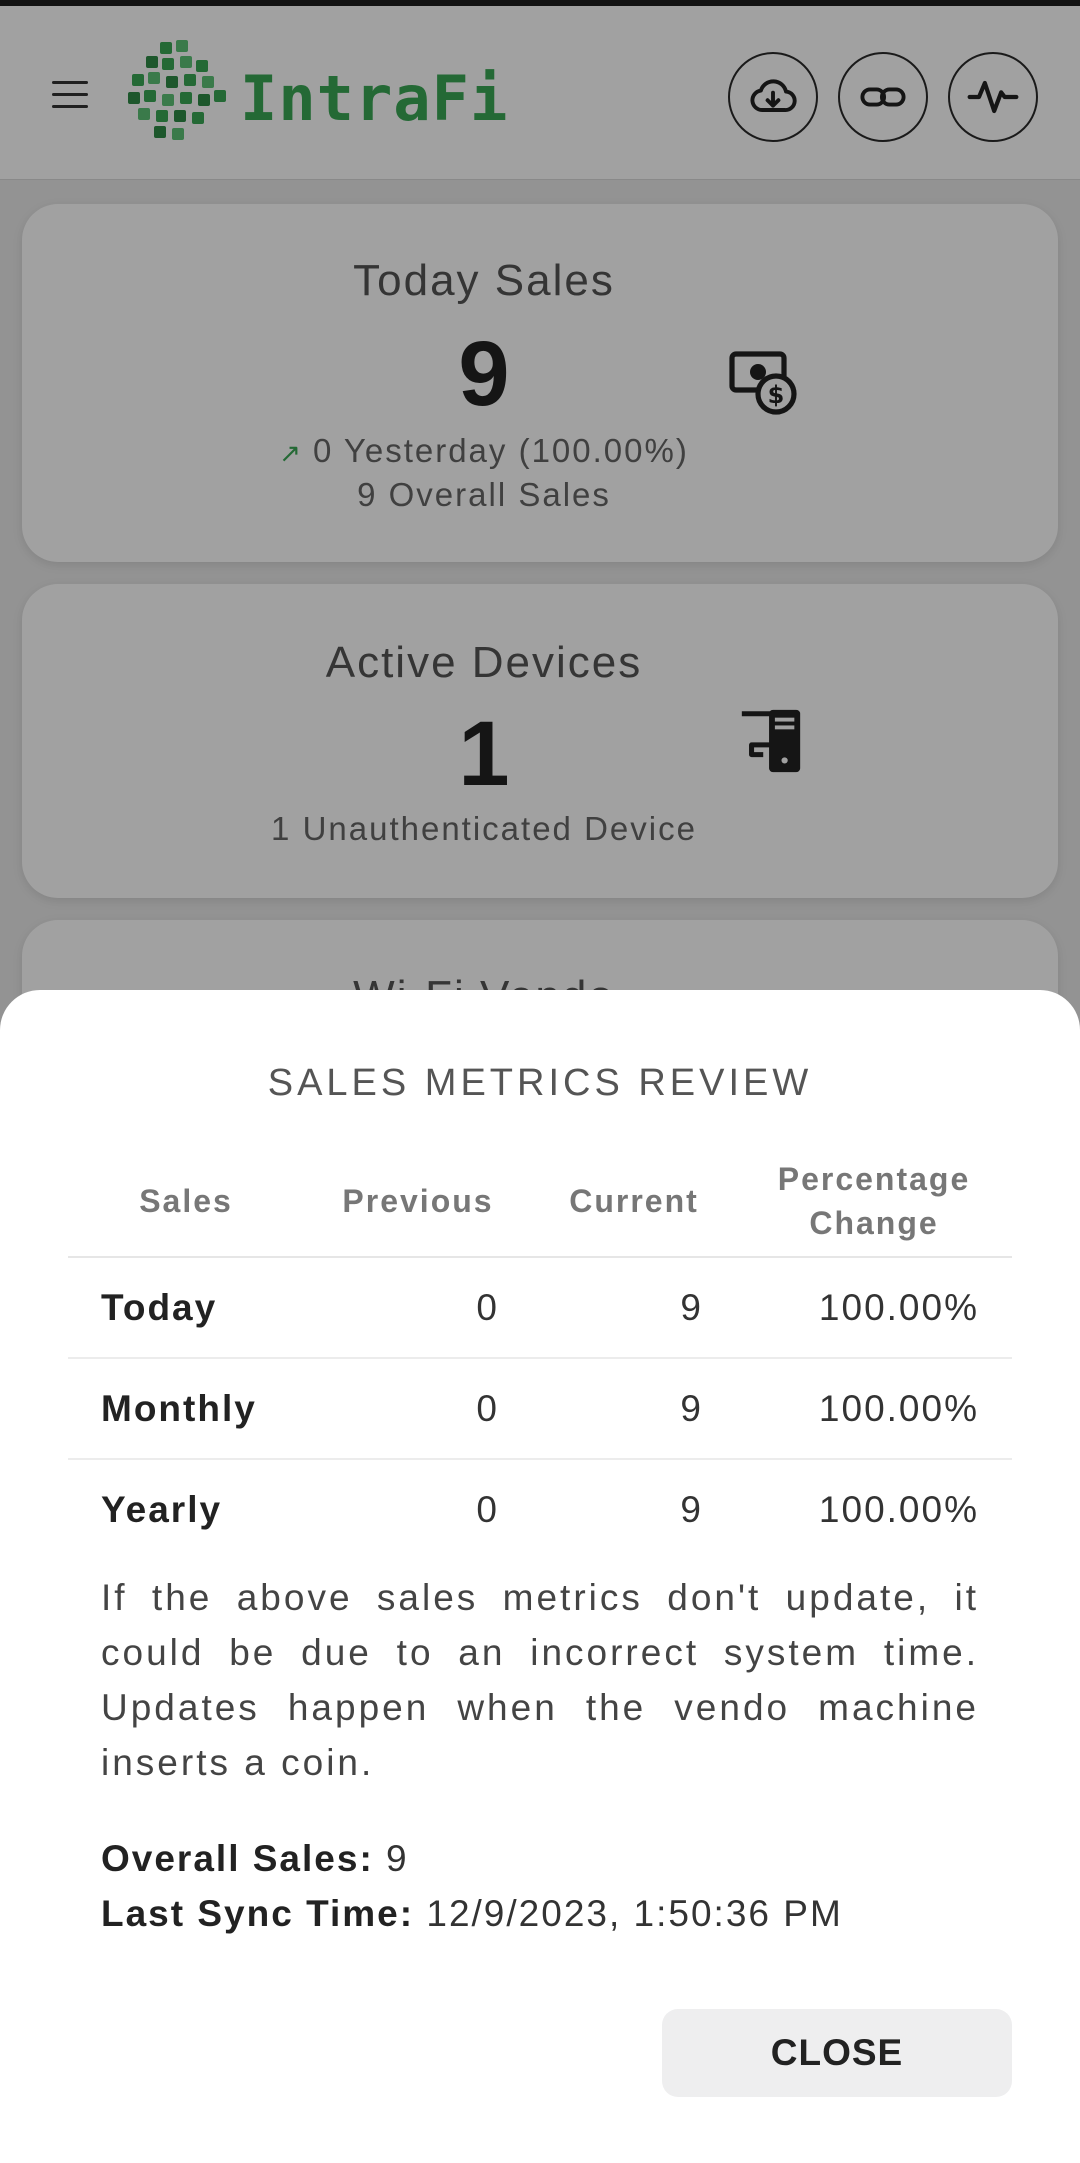 The width and height of the screenshot is (1080, 2163). Describe the element at coordinates (418, 1201) in the screenshot. I see `column-header-previous: Previous` at that location.